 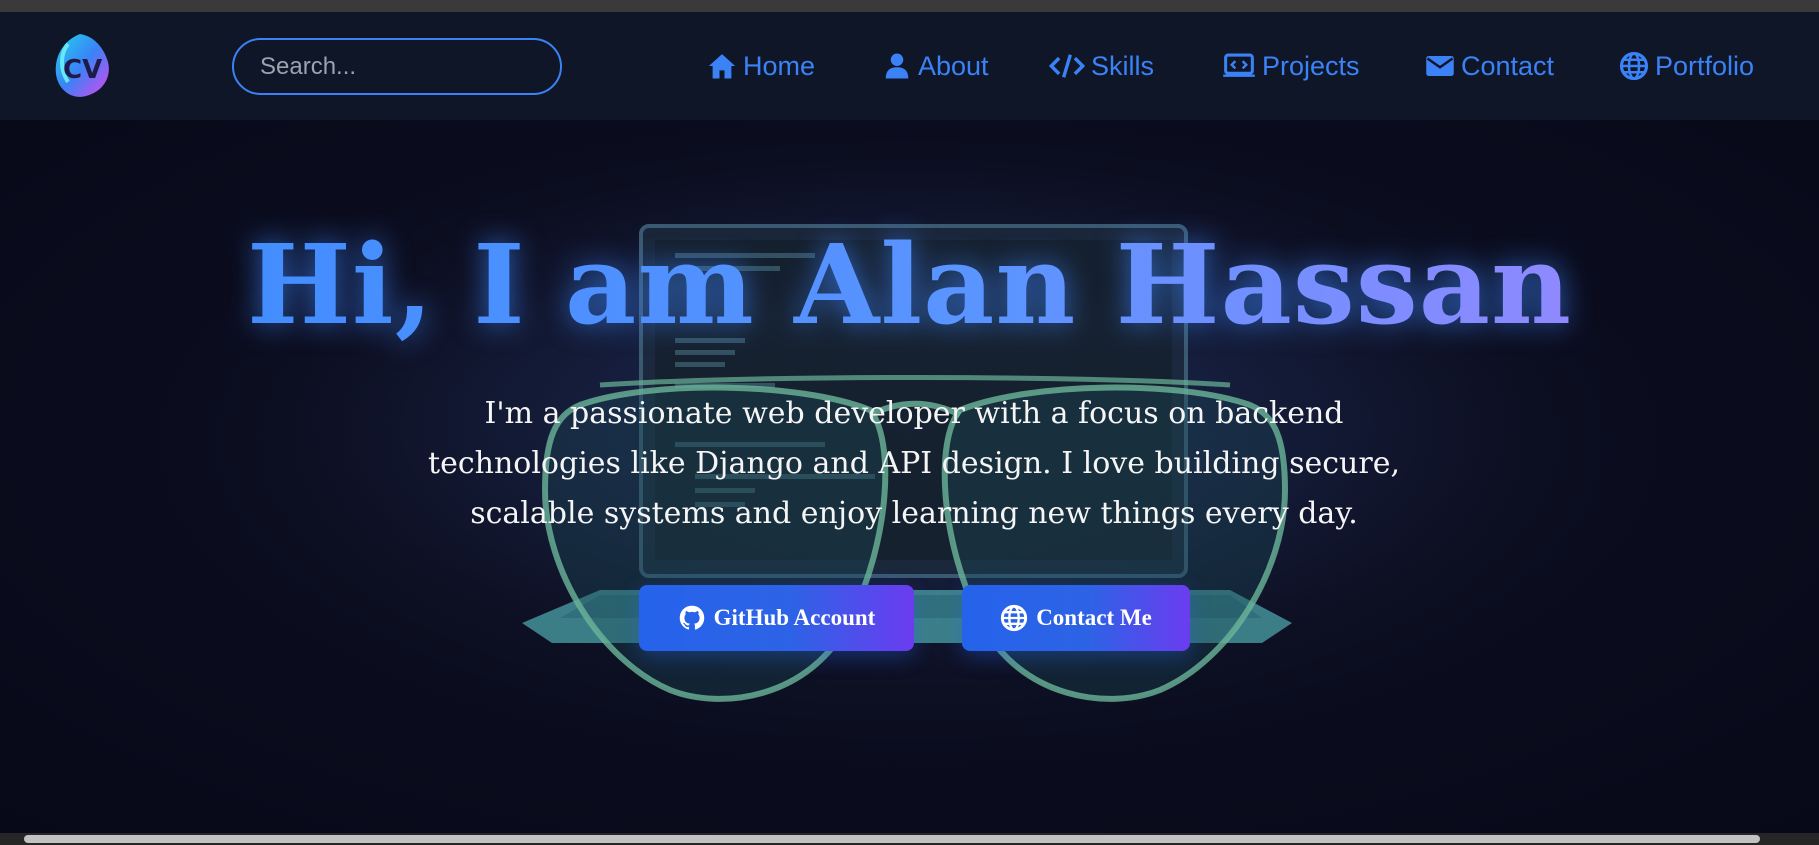 I want to click on search-input, so click(x=397, y=66).